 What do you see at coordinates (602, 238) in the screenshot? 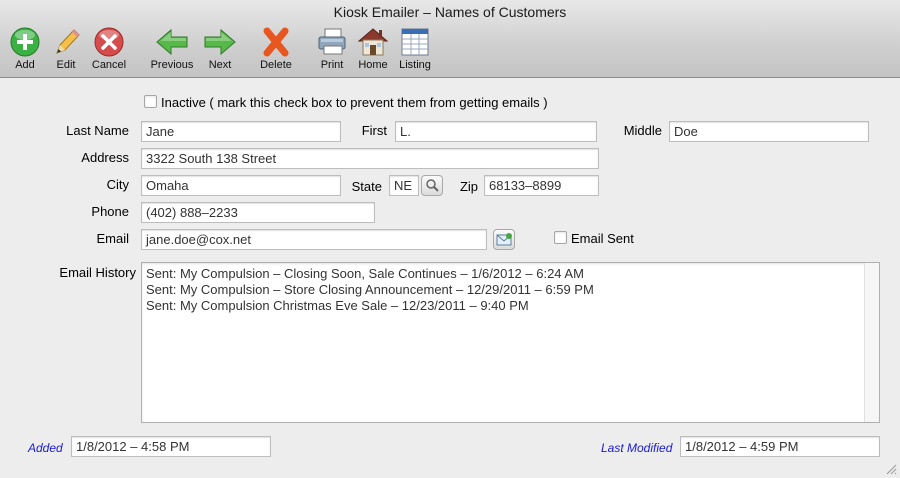
I see `email-sent-label: Email Sent` at bounding box center [602, 238].